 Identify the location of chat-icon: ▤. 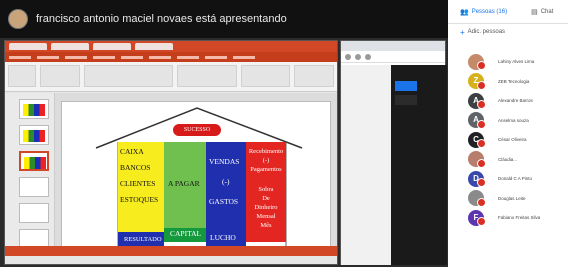
(534, 12).